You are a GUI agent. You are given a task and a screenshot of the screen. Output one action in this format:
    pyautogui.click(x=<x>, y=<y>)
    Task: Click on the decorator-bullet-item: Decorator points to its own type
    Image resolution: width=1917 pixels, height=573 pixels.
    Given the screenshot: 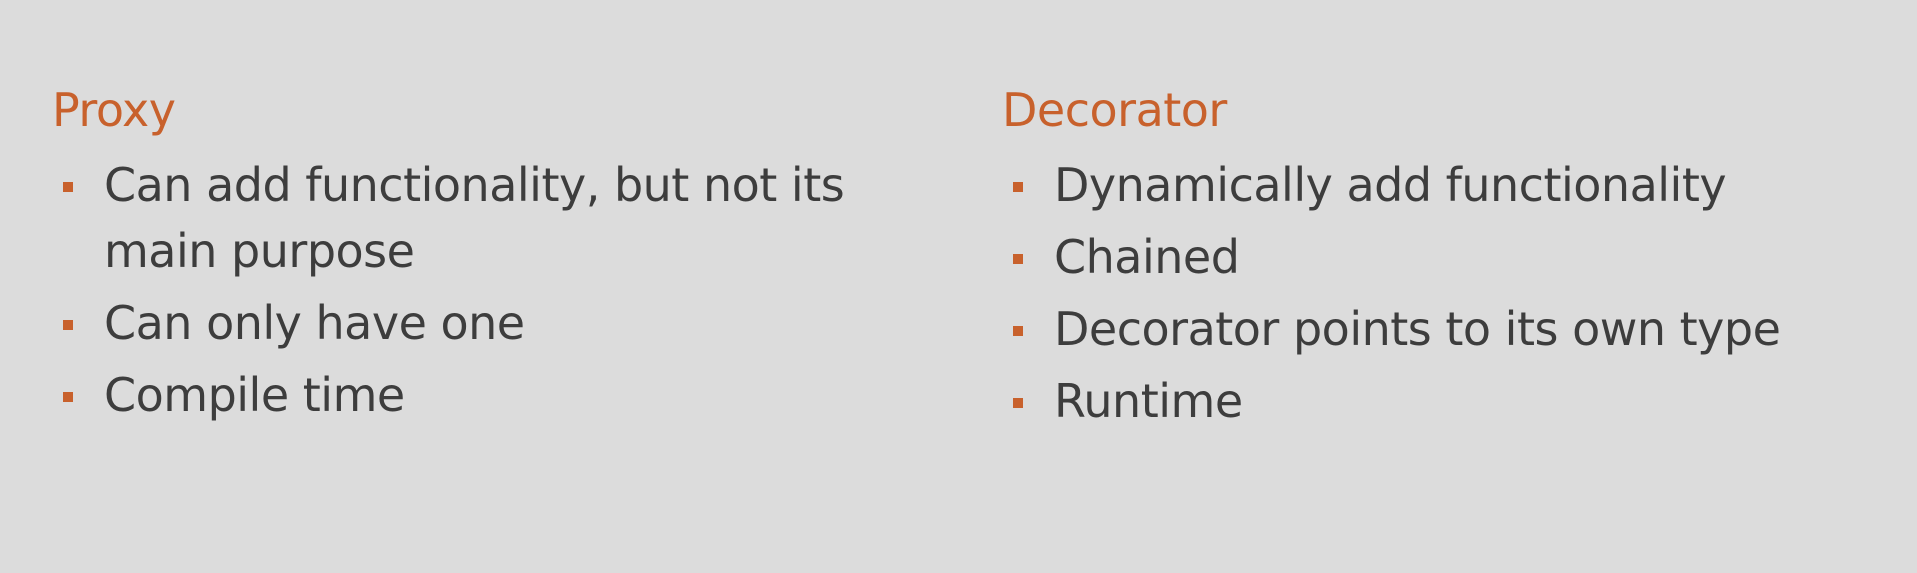 What is the action you would take?
    pyautogui.click(x=1452, y=329)
    